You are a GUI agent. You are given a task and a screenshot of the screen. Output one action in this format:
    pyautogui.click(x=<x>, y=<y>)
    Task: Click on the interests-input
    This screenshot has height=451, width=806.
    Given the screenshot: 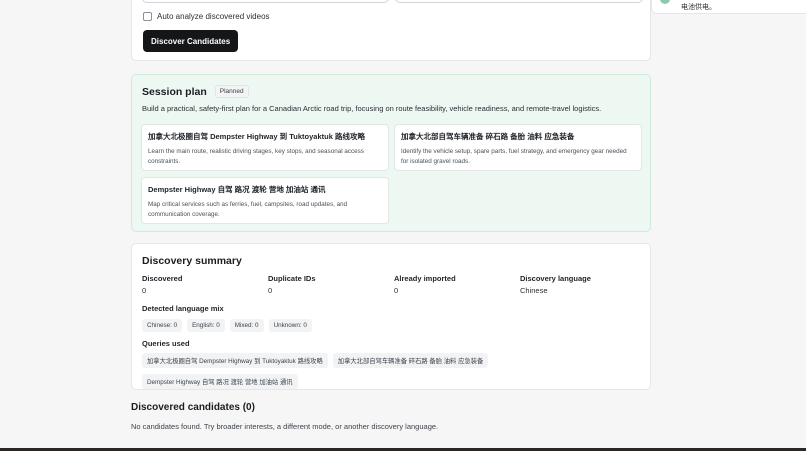 What is the action you would take?
    pyautogui.click(x=265, y=1)
    